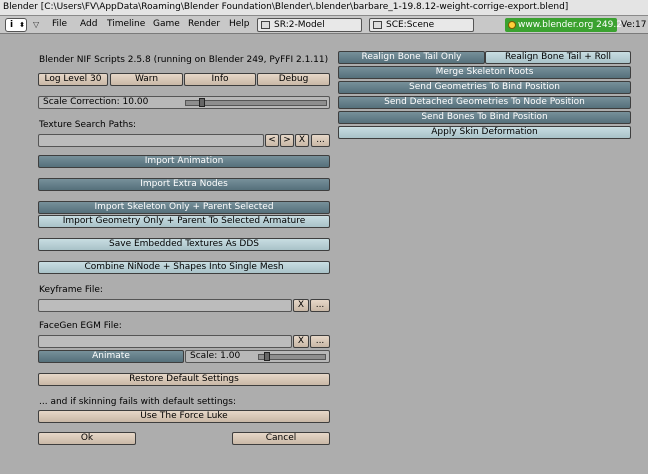 The image size is (648, 474). I want to click on scene-selector: SCE:Scene, so click(421, 25).